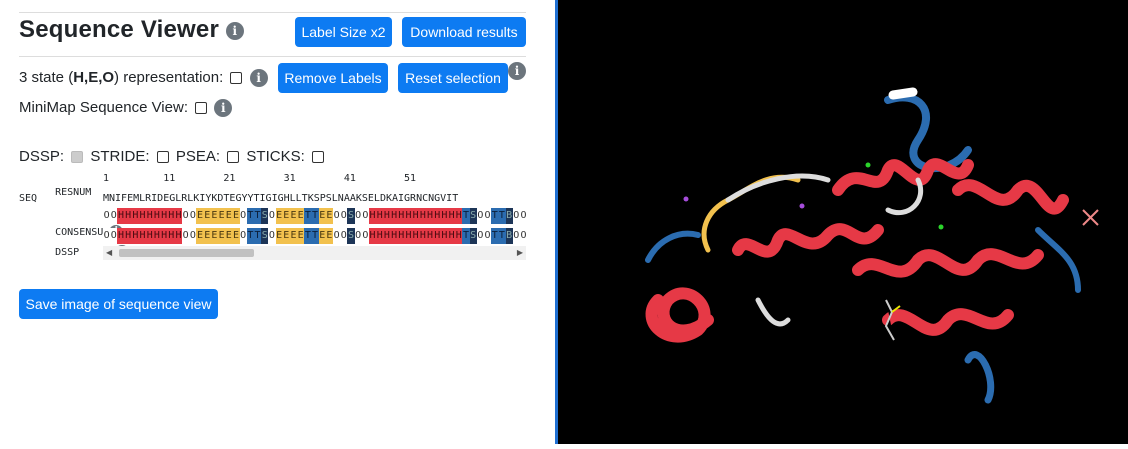  Describe the element at coordinates (109, 252) in the screenshot. I see `scroll-left-icon: ◀` at that location.